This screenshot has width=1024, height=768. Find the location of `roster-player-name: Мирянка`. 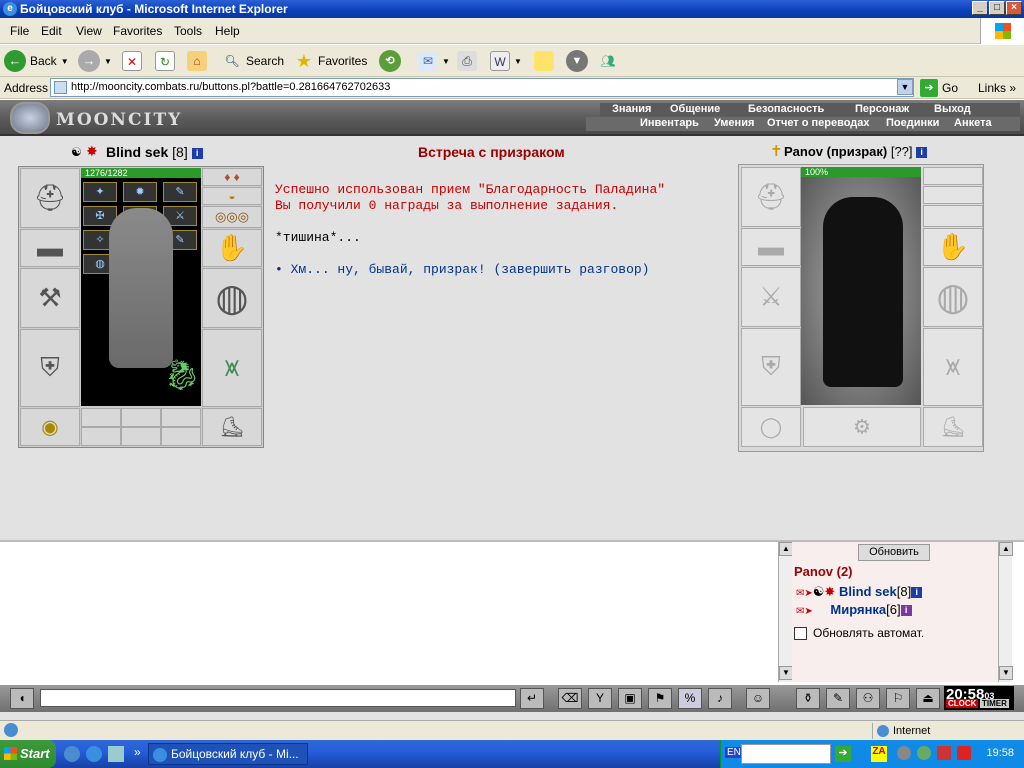

roster-player-name: Мирянка is located at coordinates (858, 609).